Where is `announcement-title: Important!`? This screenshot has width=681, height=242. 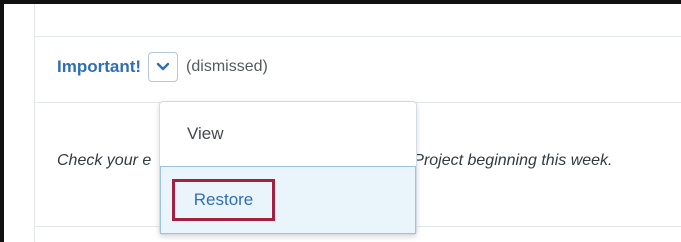 announcement-title: Important! is located at coordinates (99, 67).